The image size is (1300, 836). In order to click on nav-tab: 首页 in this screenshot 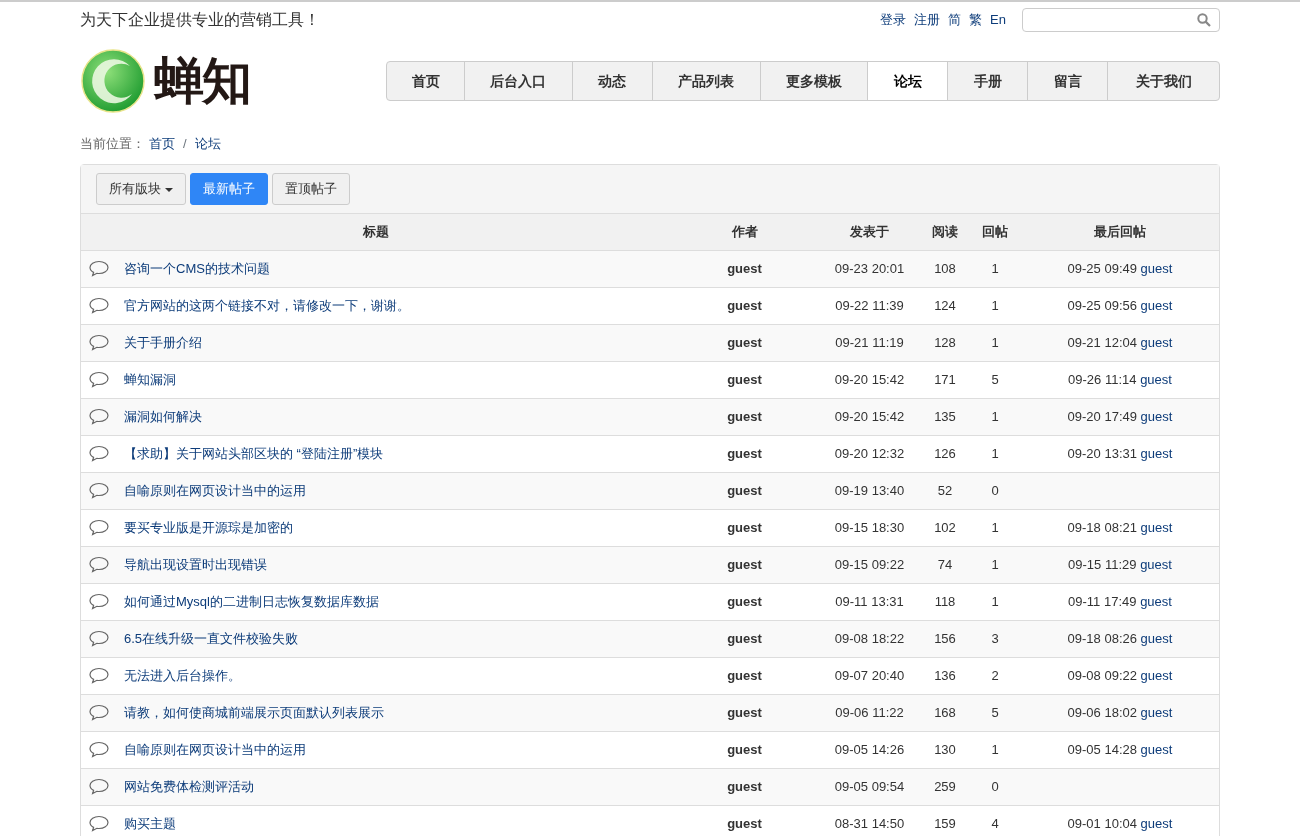, I will do `click(426, 81)`.